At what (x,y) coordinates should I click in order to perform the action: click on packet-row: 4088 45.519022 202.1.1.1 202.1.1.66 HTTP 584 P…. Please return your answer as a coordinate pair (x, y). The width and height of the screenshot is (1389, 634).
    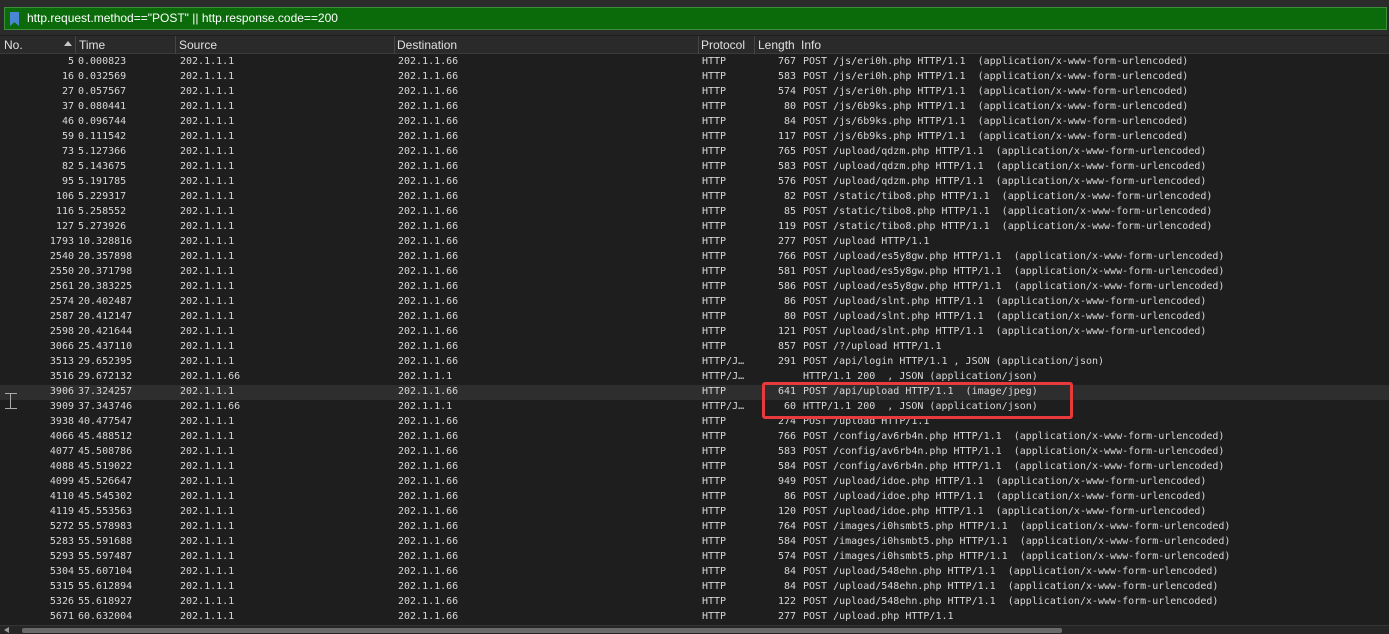
    Looking at the image, I should click on (694, 467).